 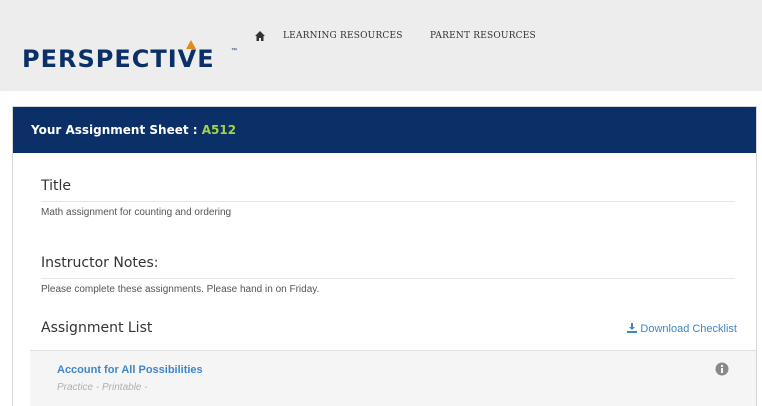 What do you see at coordinates (722, 369) in the screenshot?
I see `info-icon` at bounding box center [722, 369].